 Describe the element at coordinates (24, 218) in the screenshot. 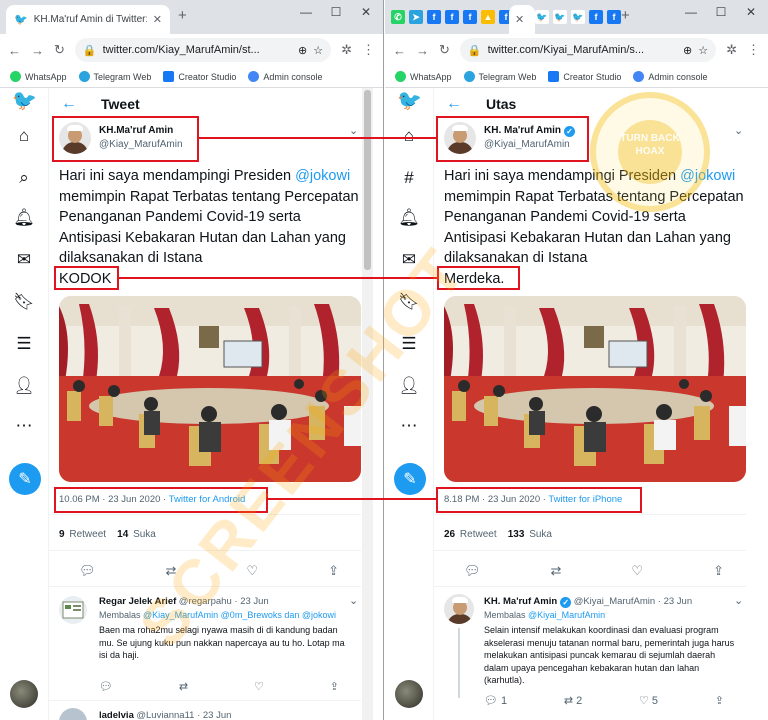

I see `notifications-icon: 🔔︎` at that location.